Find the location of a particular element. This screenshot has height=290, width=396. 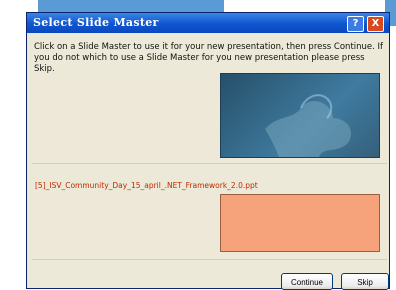

close-icon: X is located at coordinates (375, 23).